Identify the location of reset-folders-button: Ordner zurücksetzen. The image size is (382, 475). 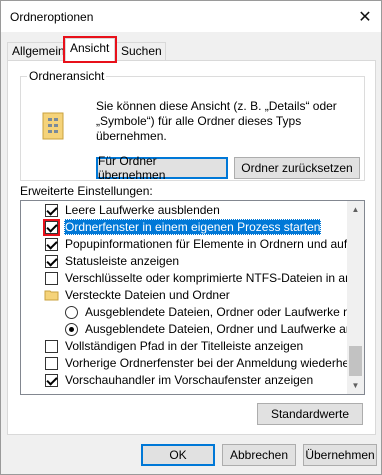
(297, 168).